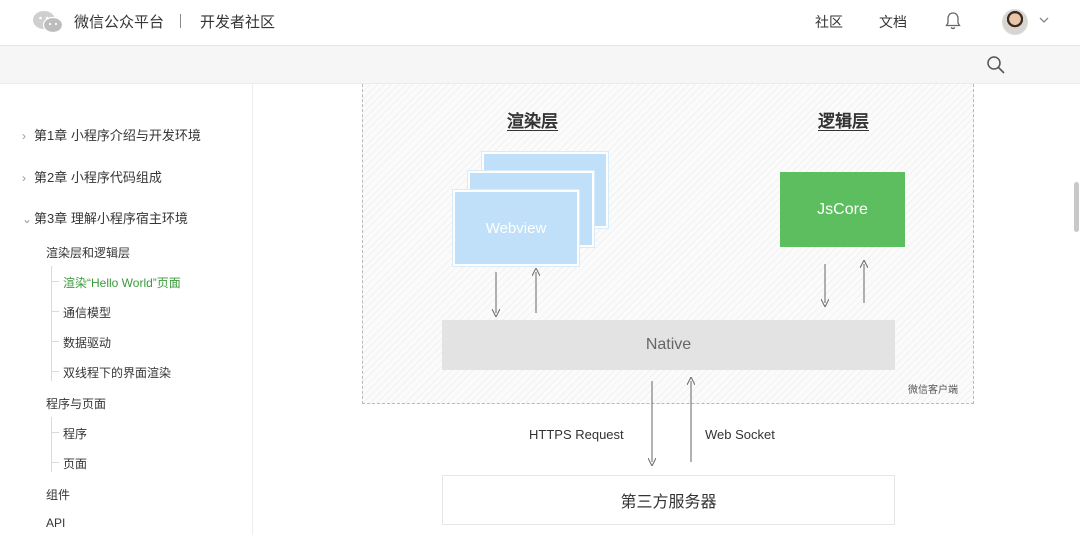  I want to click on sidebar-chapter-1: › 第1章 小程序介绍与开发环境, so click(111, 134).